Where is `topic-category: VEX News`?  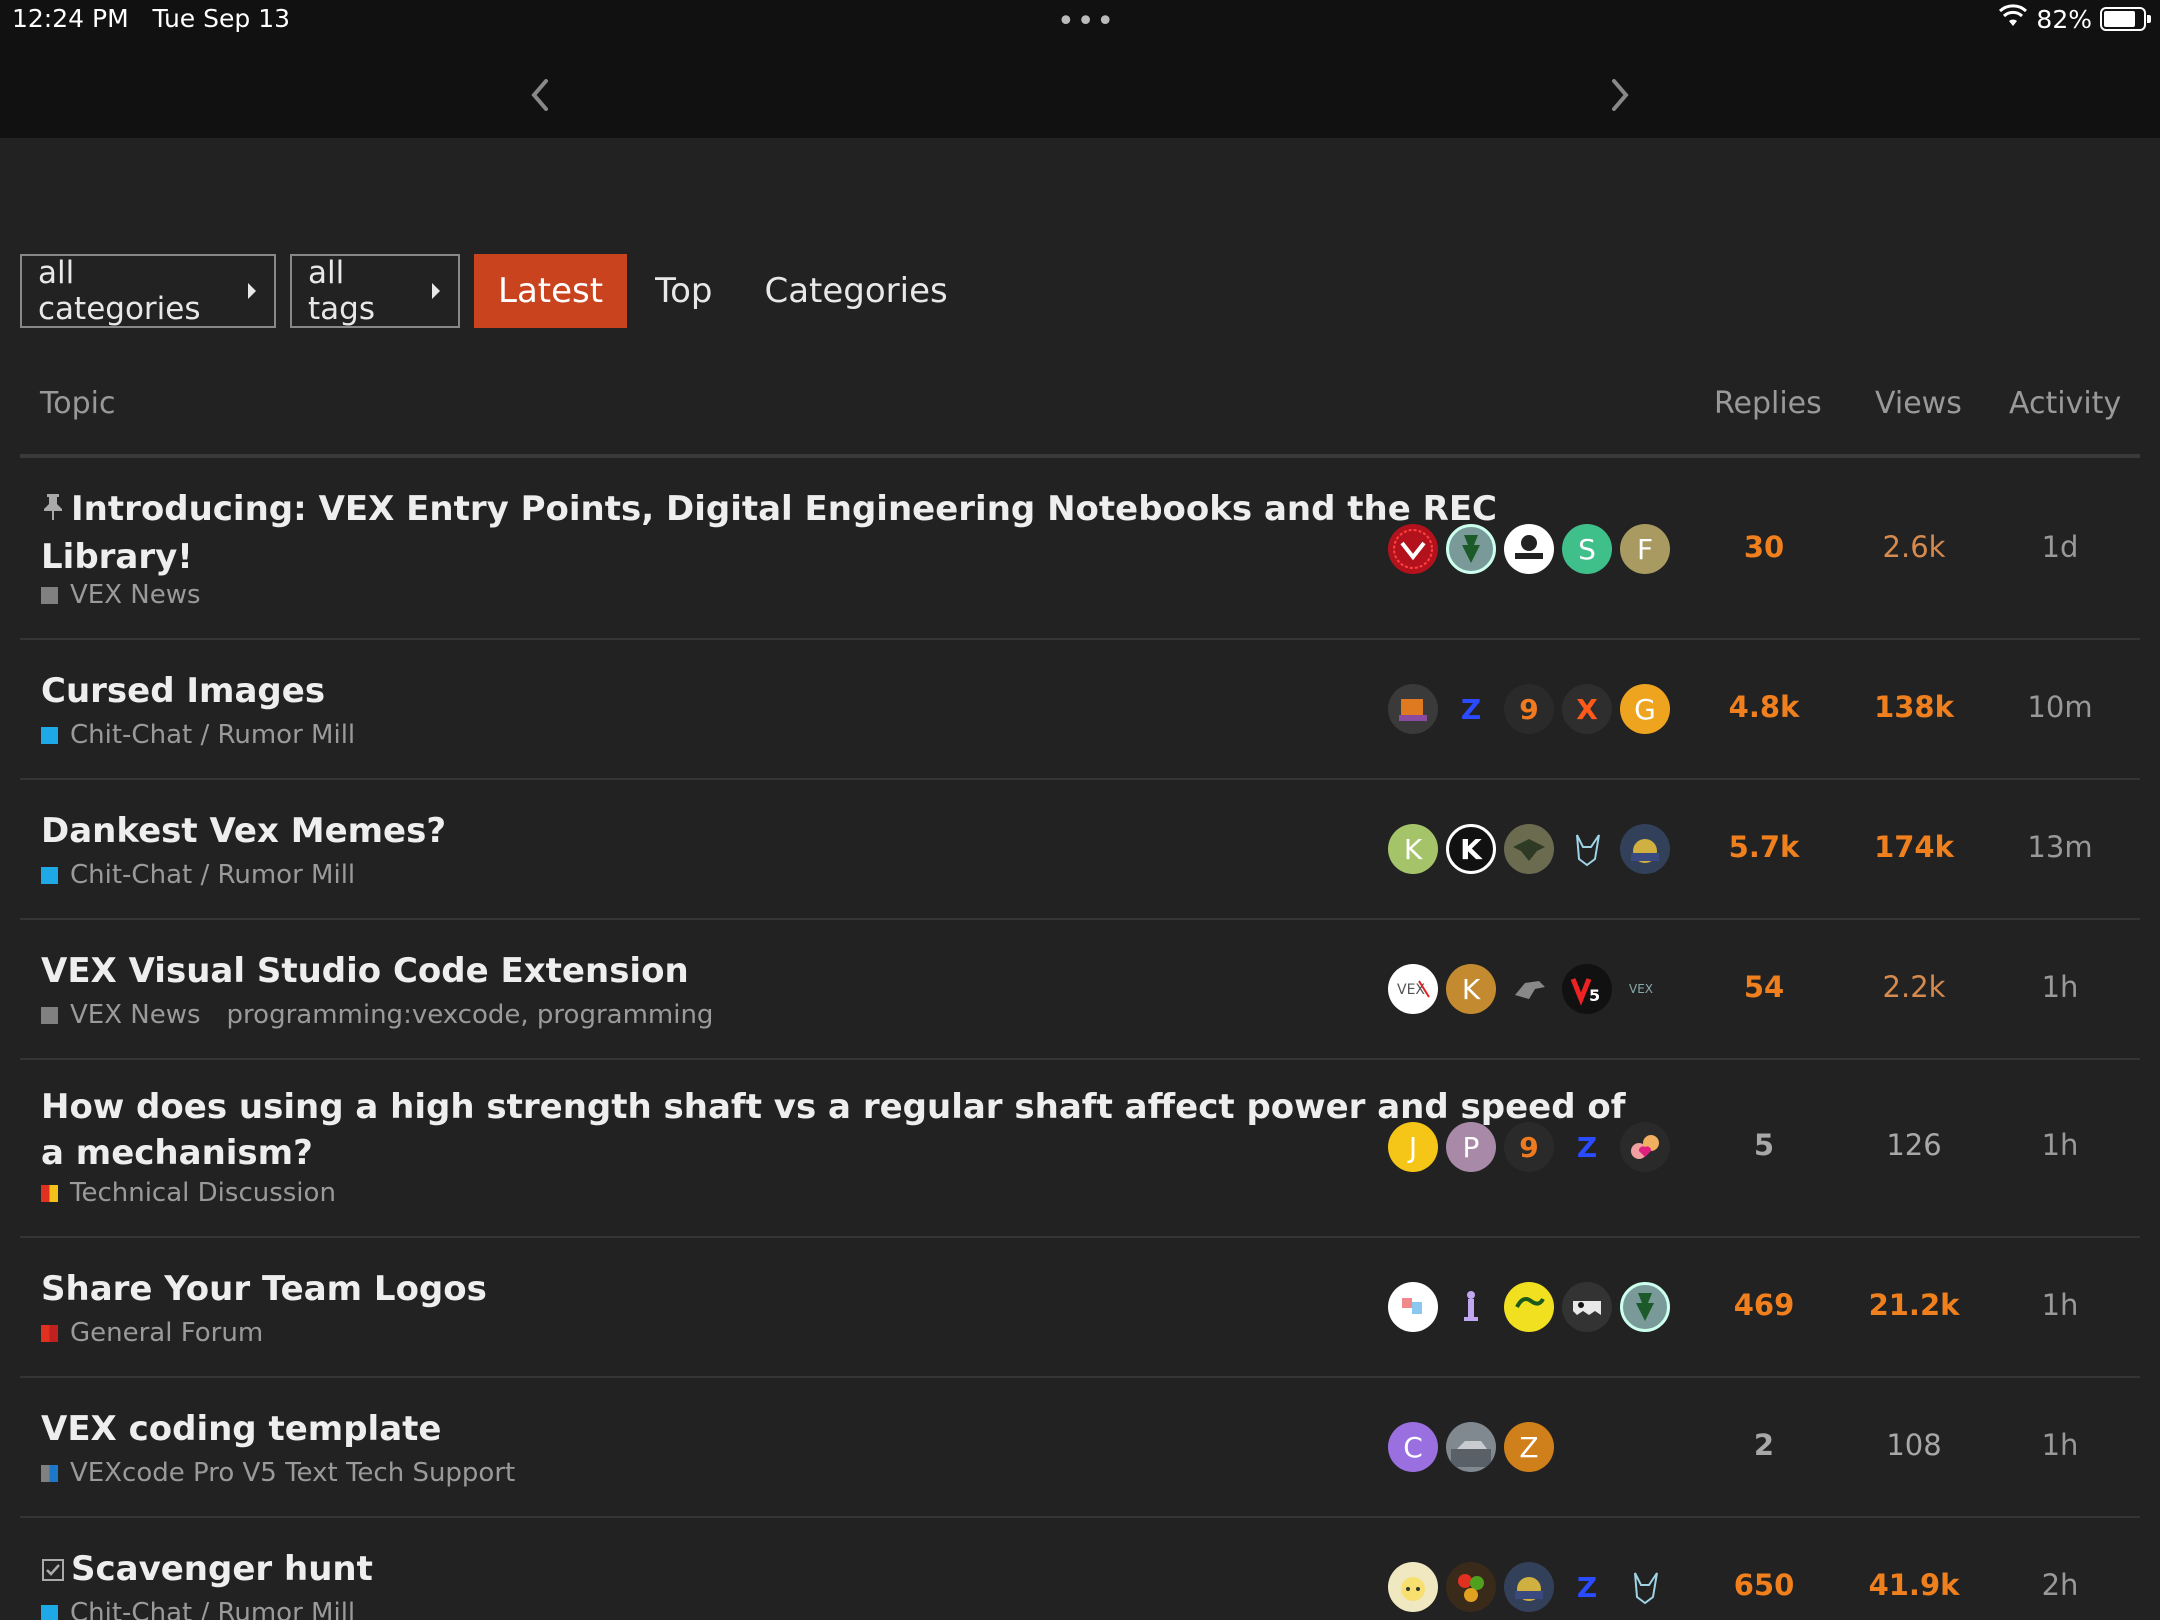 topic-category: VEX News is located at coordinates (121, 595).